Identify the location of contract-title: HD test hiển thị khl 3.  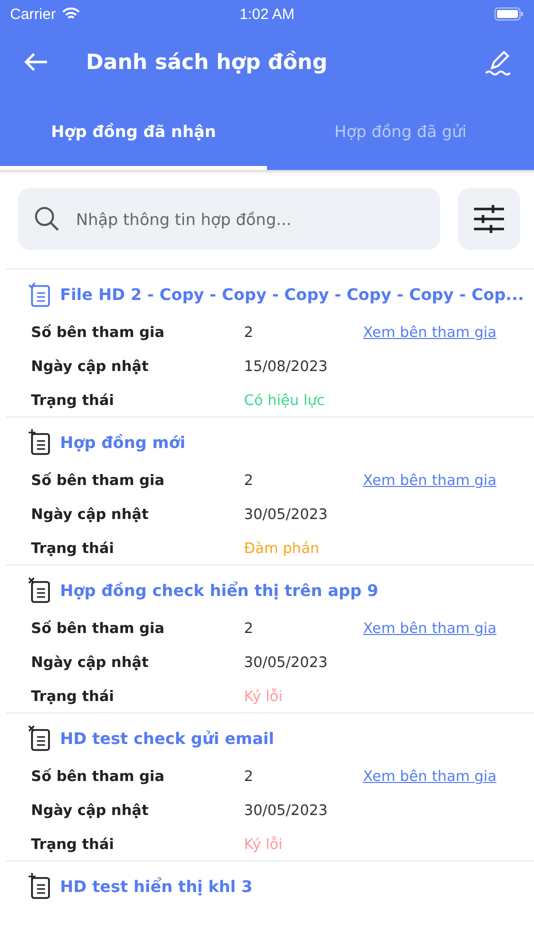
(156, 886).